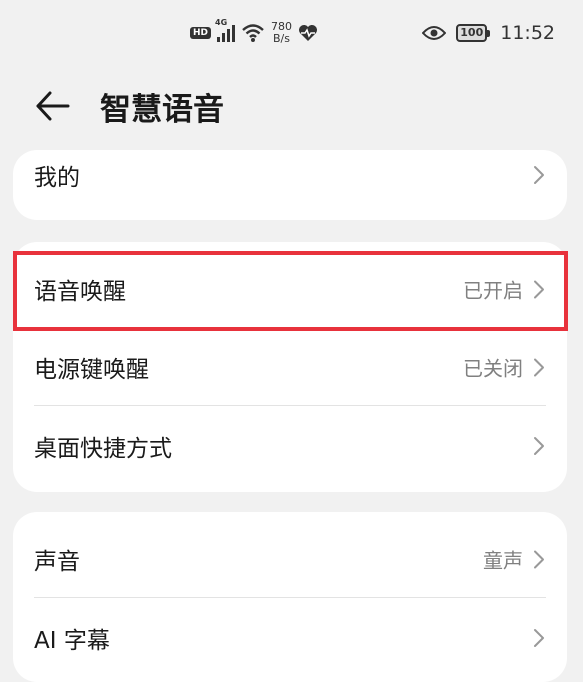 This screenshot has width=583, height=682. I want to click on speed-unit: B/s, so click(281, 38).